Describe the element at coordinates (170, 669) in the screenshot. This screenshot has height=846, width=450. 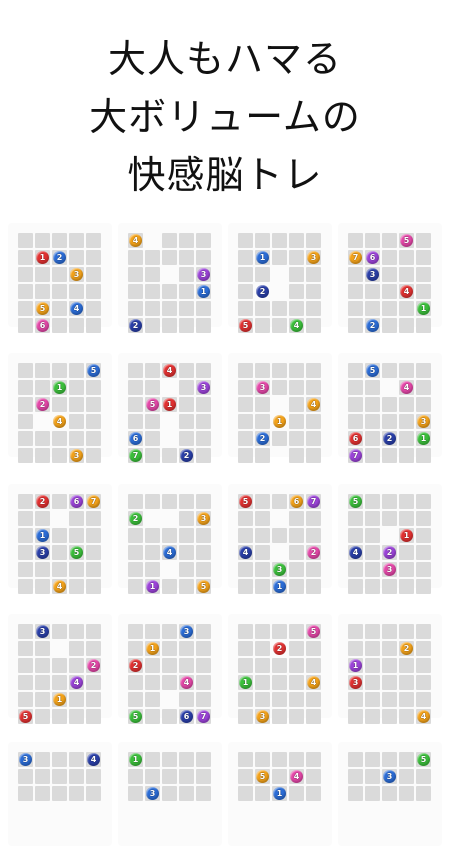
I see `puzzle-thumbnail: 3 12 4 5 67` at that location.